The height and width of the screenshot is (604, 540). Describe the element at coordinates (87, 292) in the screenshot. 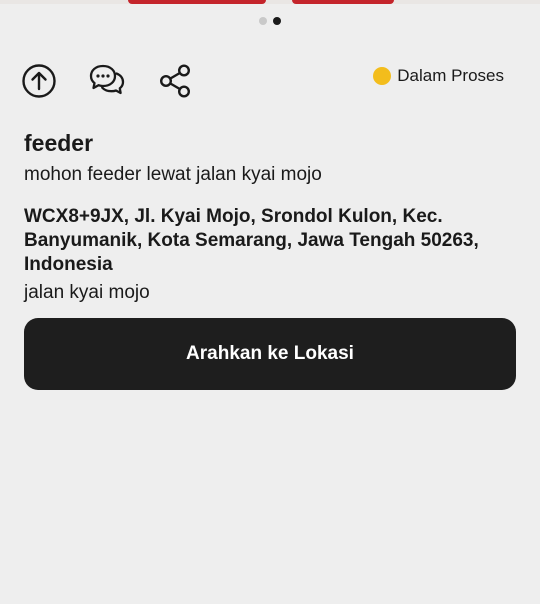

I see `report-landmark: jalan kyai mojo` at that location.